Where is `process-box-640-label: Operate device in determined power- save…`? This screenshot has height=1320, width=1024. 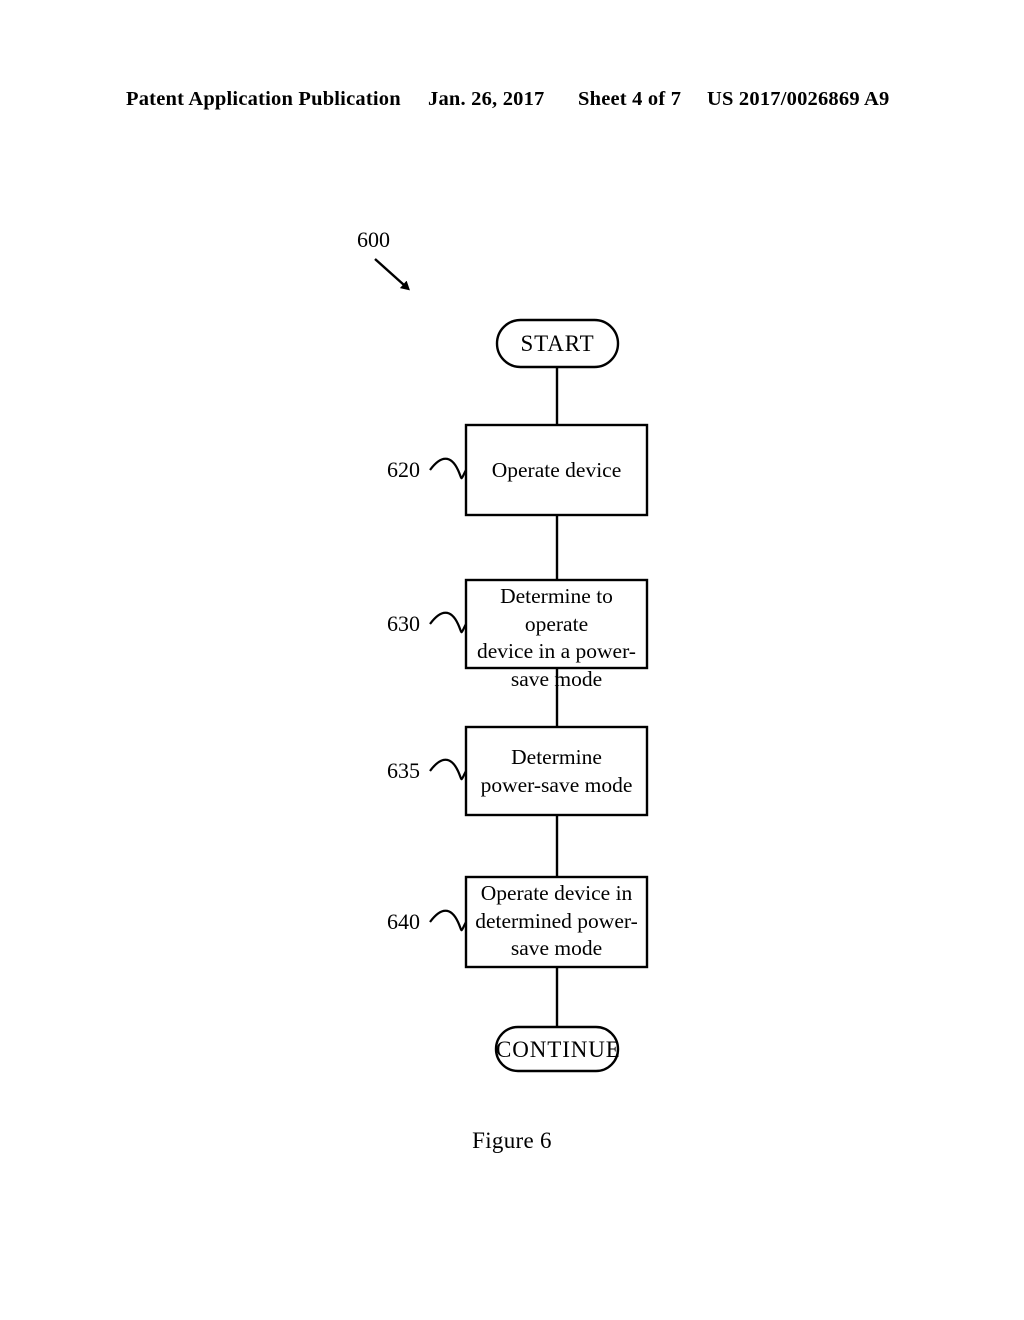 process-box-640-label: Operate device in determined power- save… is located at coordinates (556, 920).